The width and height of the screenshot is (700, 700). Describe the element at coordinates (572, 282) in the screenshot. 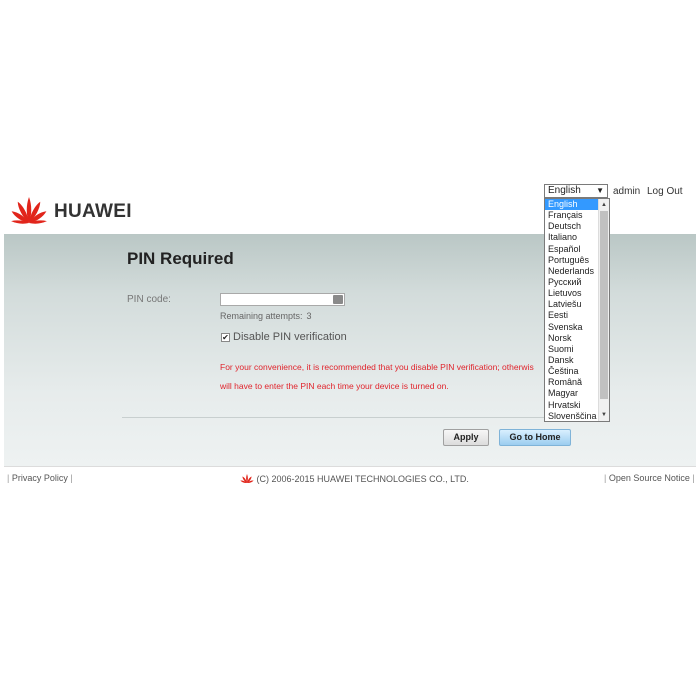

I see `language-option: Русский` at that location.